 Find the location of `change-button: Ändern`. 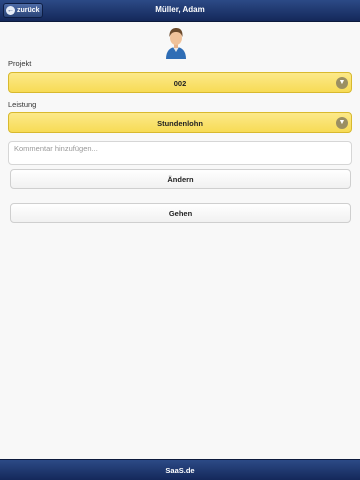

change-button: Ändern is located at coordinates (180, 179).